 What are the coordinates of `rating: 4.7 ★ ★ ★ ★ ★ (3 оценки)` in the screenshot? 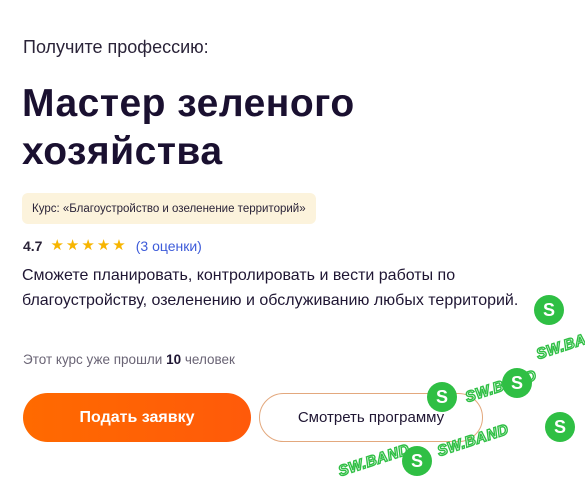 It's located at (112, 246).